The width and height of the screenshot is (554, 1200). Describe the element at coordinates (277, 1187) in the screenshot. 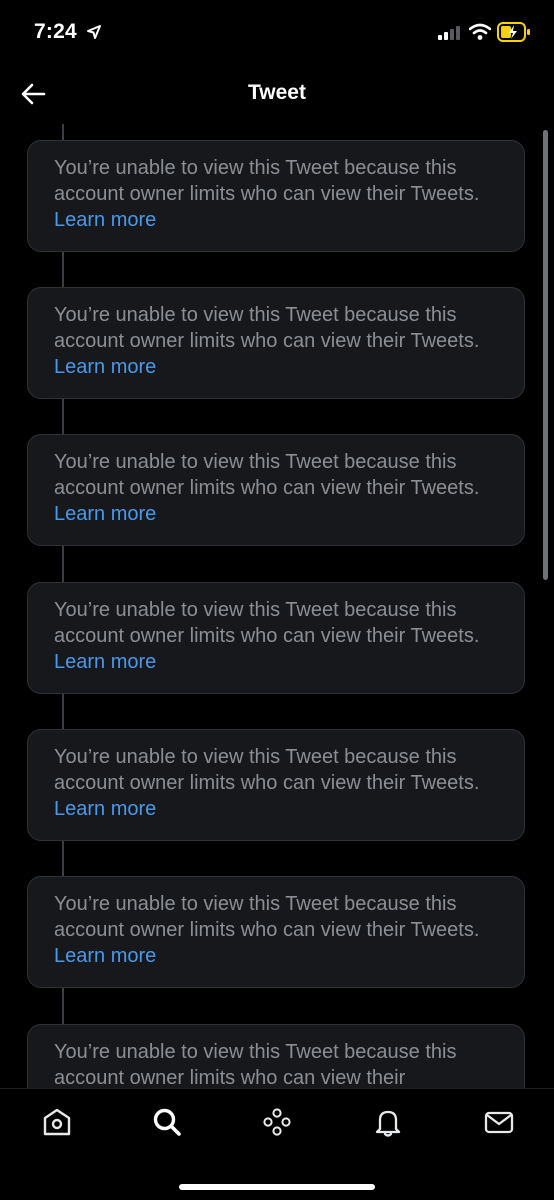

I see `home-indicator` at that location.